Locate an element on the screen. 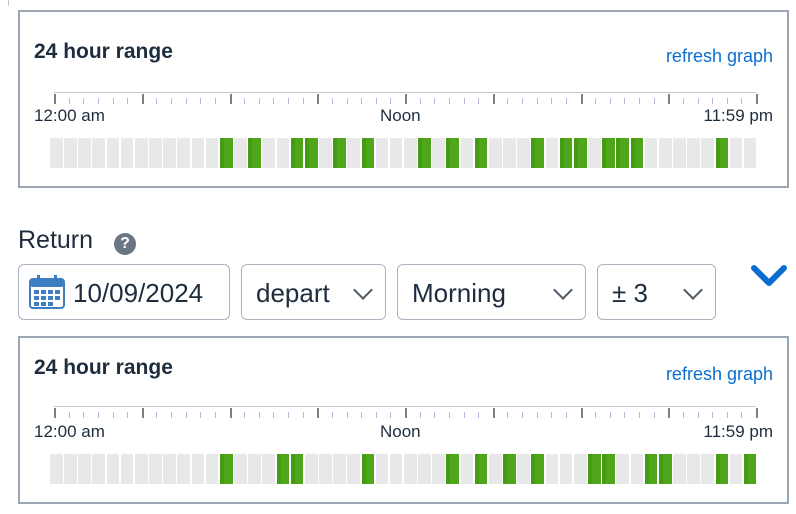  expand-chevron-icon is located at coordinates (769, 276).